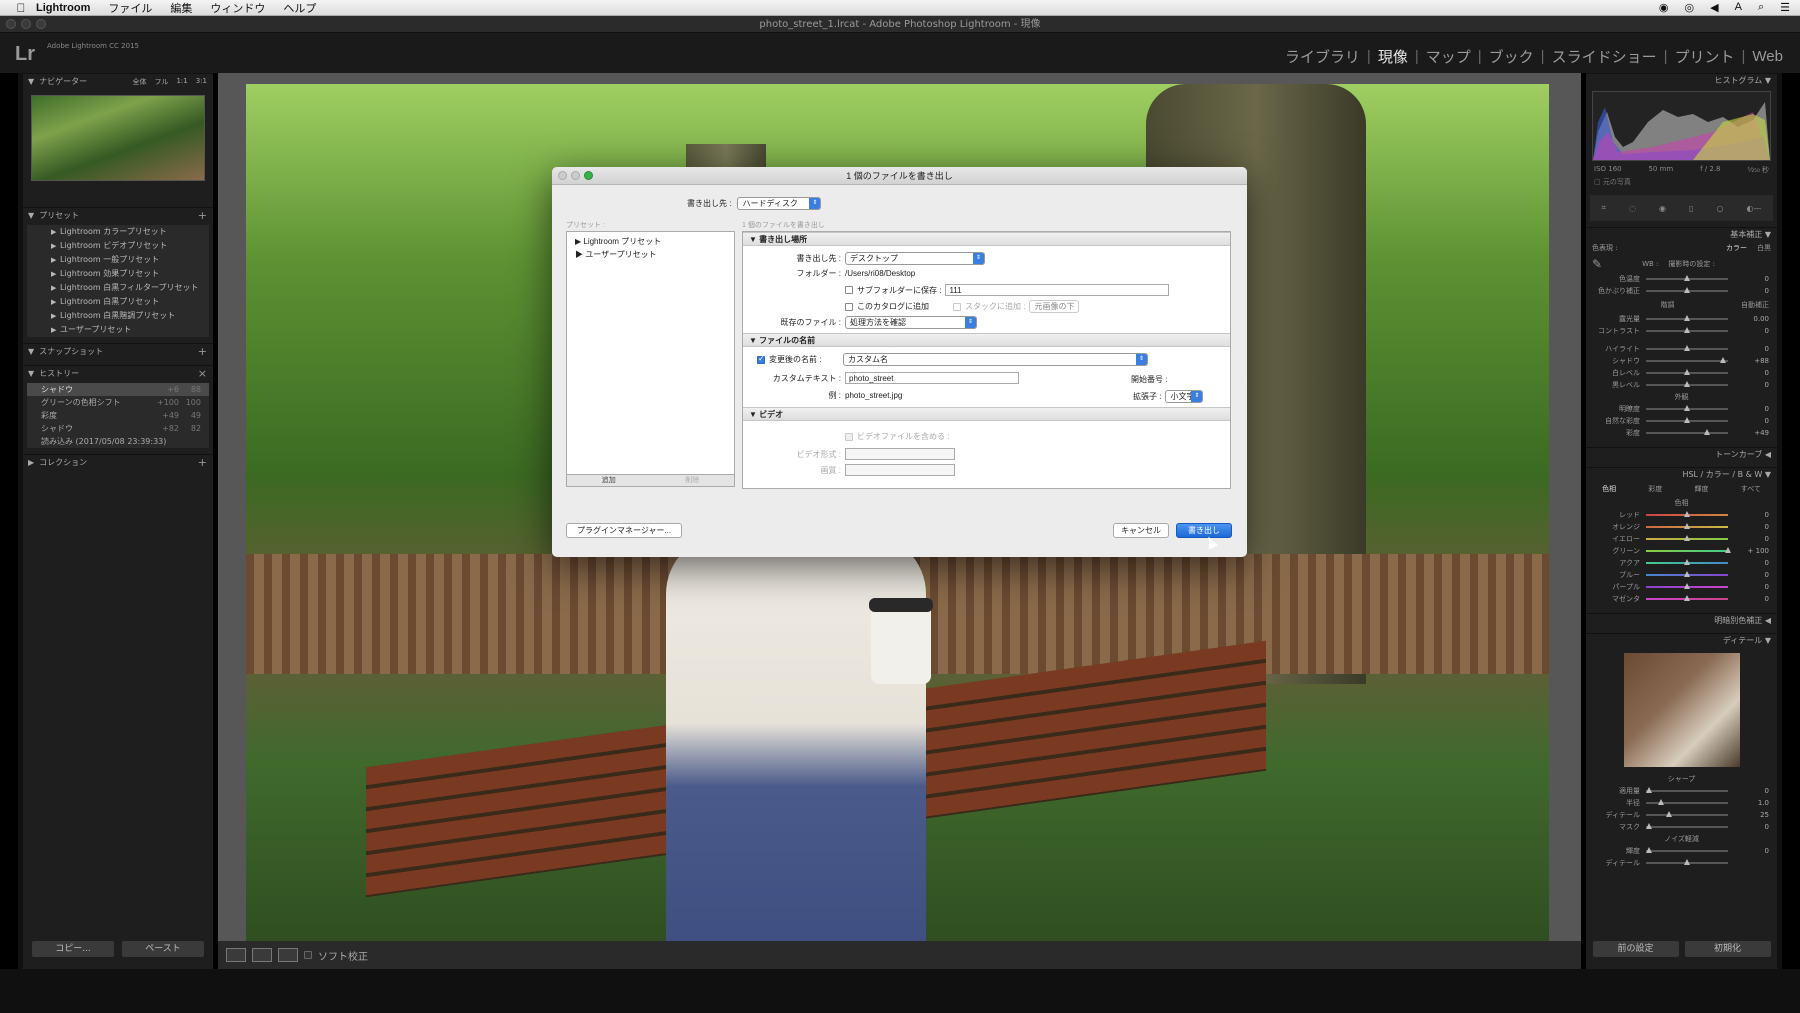 This screenshot has width=1800, height=1013. What do you see at coordinates (1681, 349) in the screenshot?
I see `highlights-slider: ハイライト 0` at bounding box center [1681, 349].